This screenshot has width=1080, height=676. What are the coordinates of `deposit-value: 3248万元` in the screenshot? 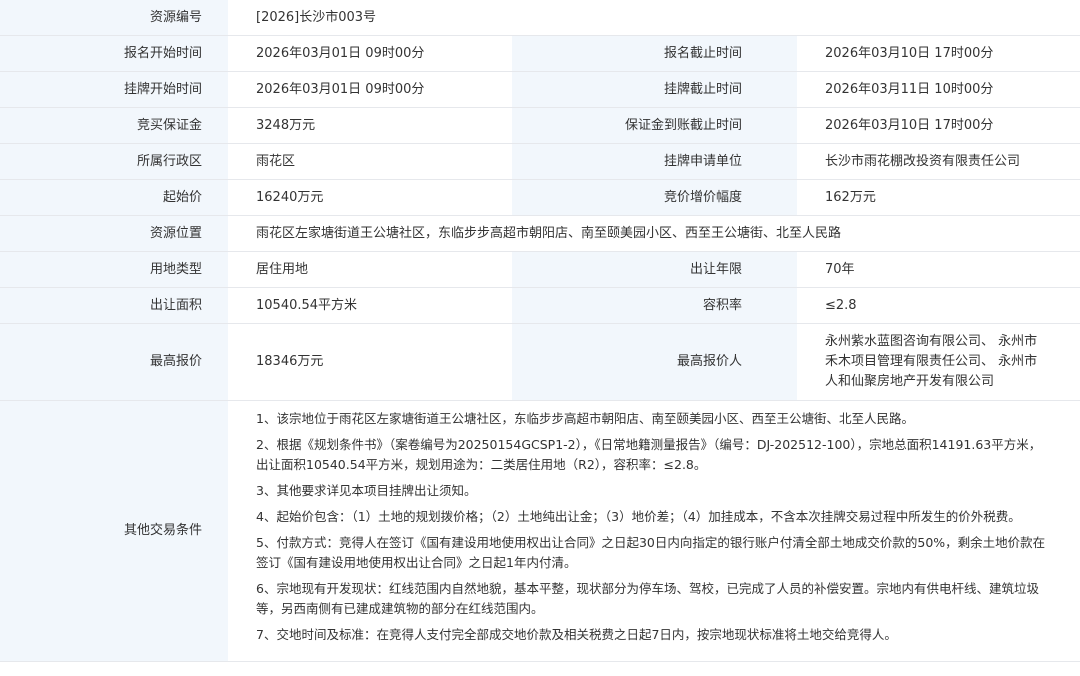 It's located at (370, 125).